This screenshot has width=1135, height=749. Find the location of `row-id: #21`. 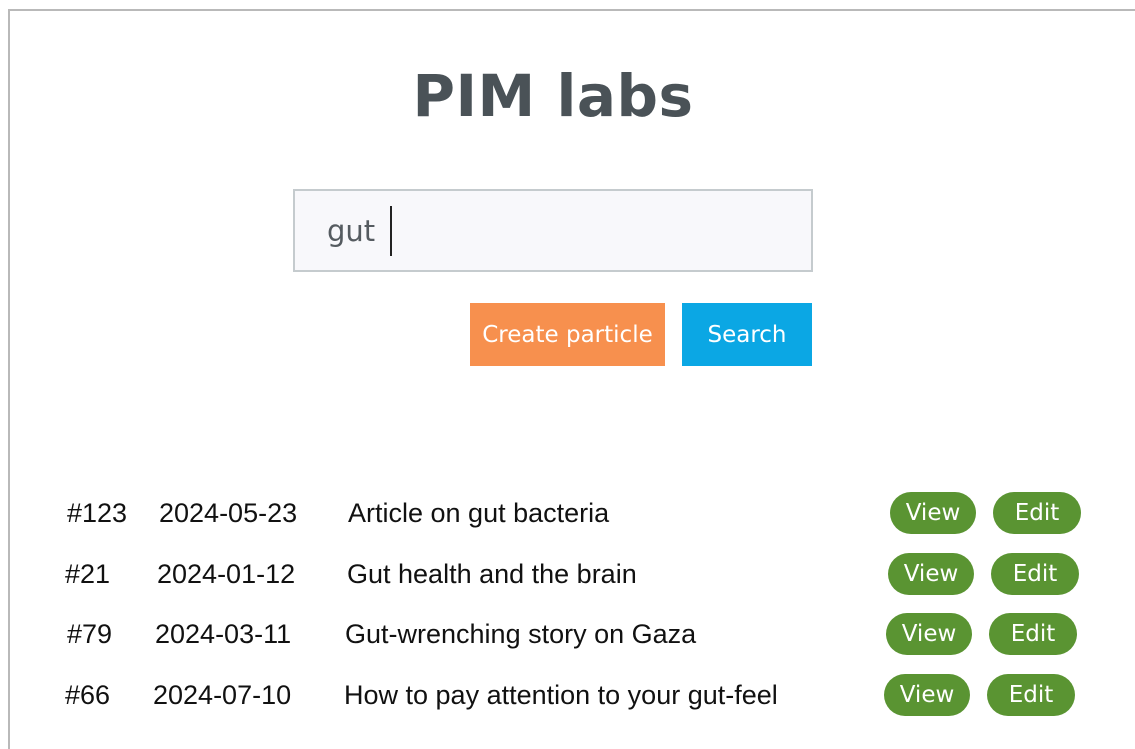

row-id: #21 is located at coordinates (88, 574).